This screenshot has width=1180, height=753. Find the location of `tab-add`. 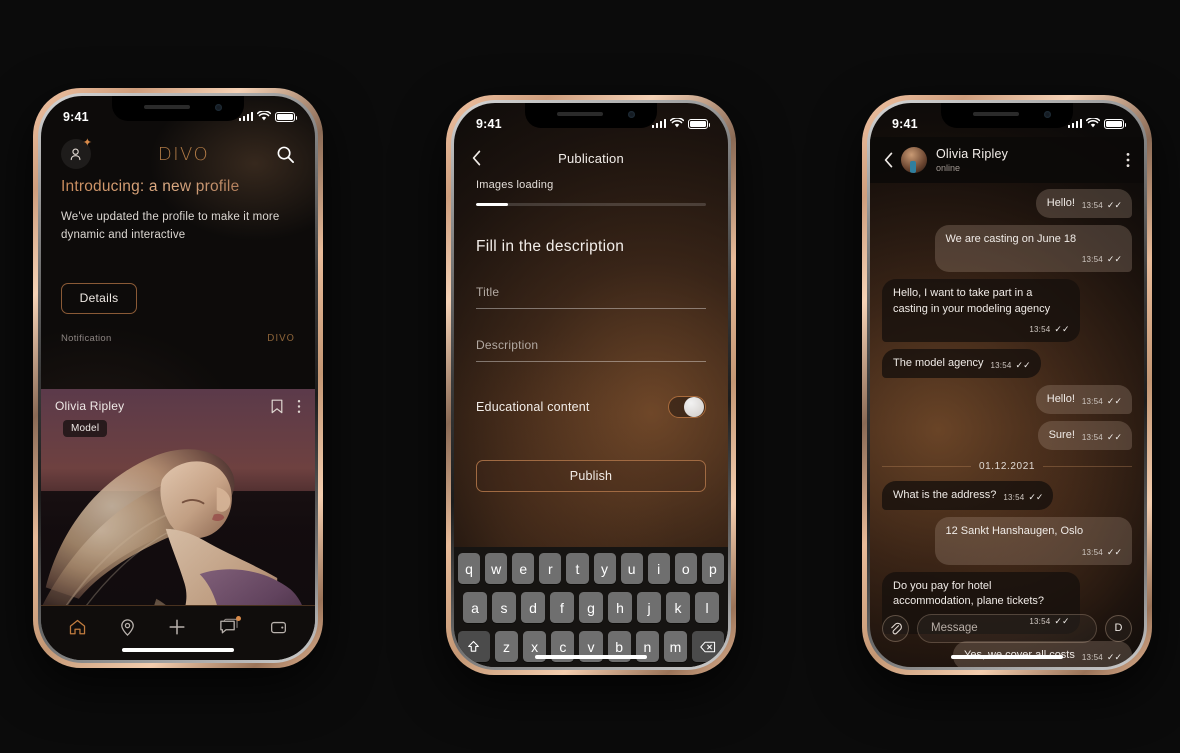

tab-add is located at coordinates (177, 627).